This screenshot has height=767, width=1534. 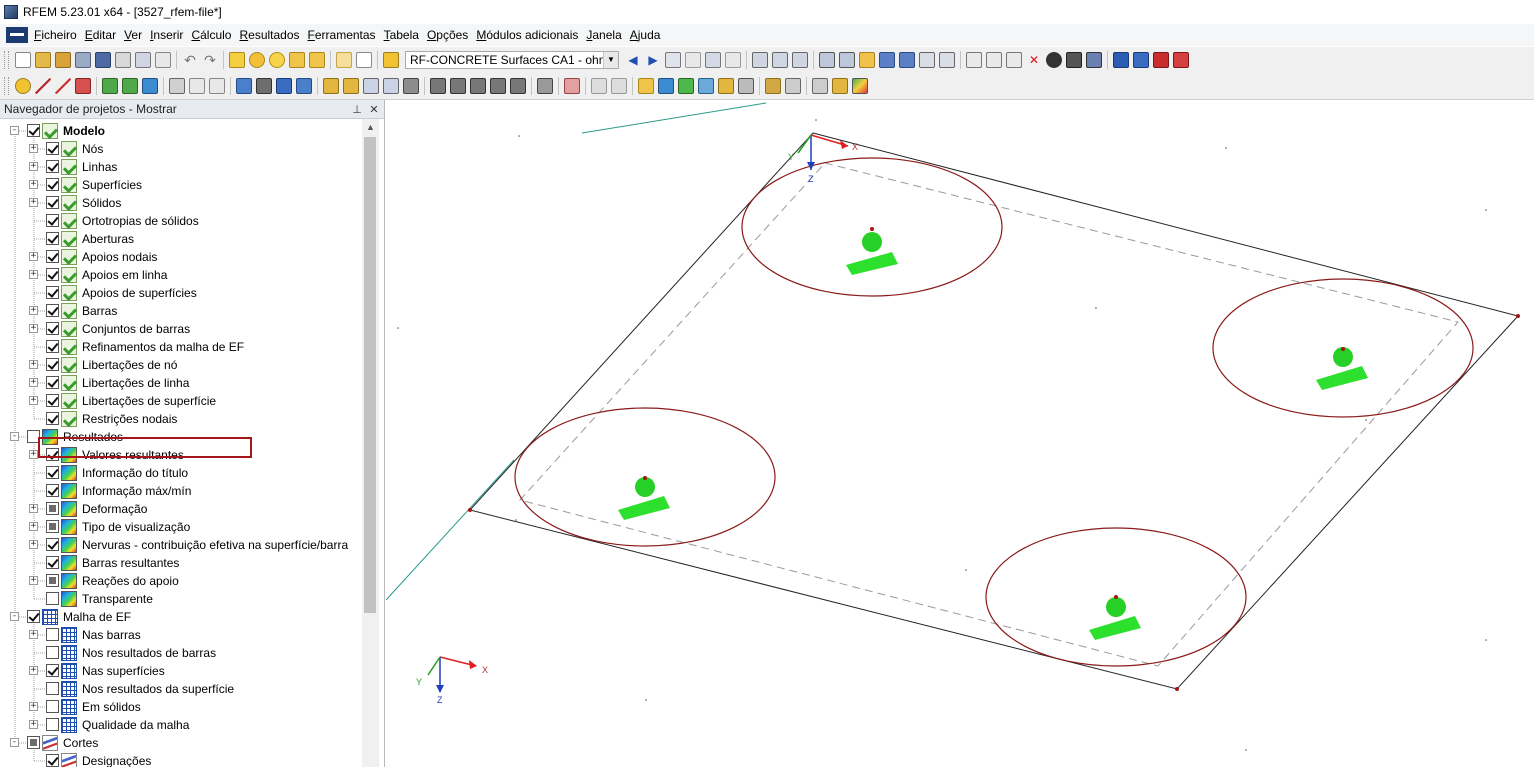 I want to click on project-manager-icon, so click(x=83, y=60).